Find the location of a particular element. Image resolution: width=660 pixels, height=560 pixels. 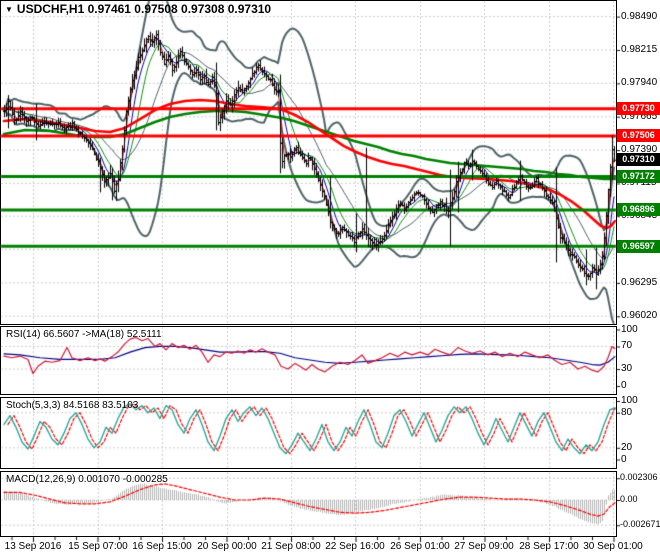

macd-label: MACD(12,26,9) 0.001070 -0.000285 is located at coordinates (87, 479).